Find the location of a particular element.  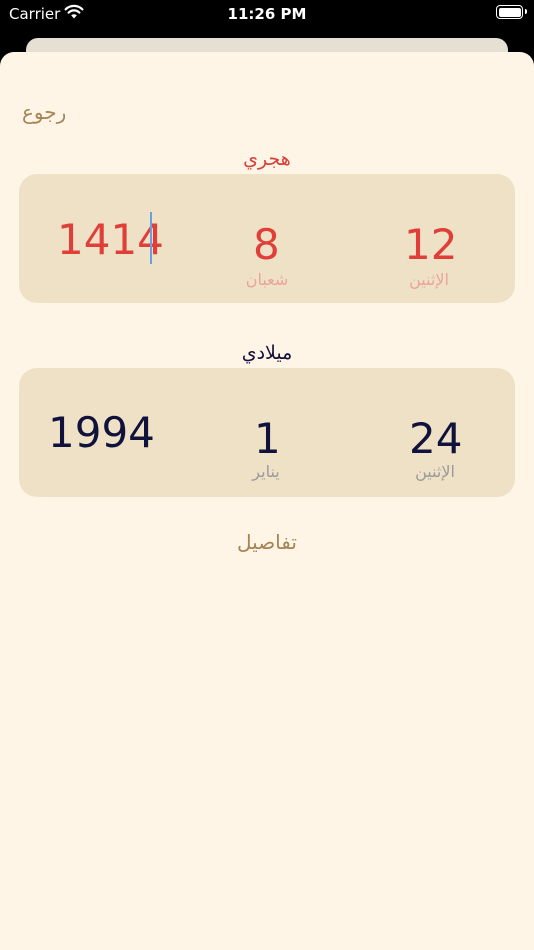

status-clock: 11:26 PM is located at coordinates (267, 14).